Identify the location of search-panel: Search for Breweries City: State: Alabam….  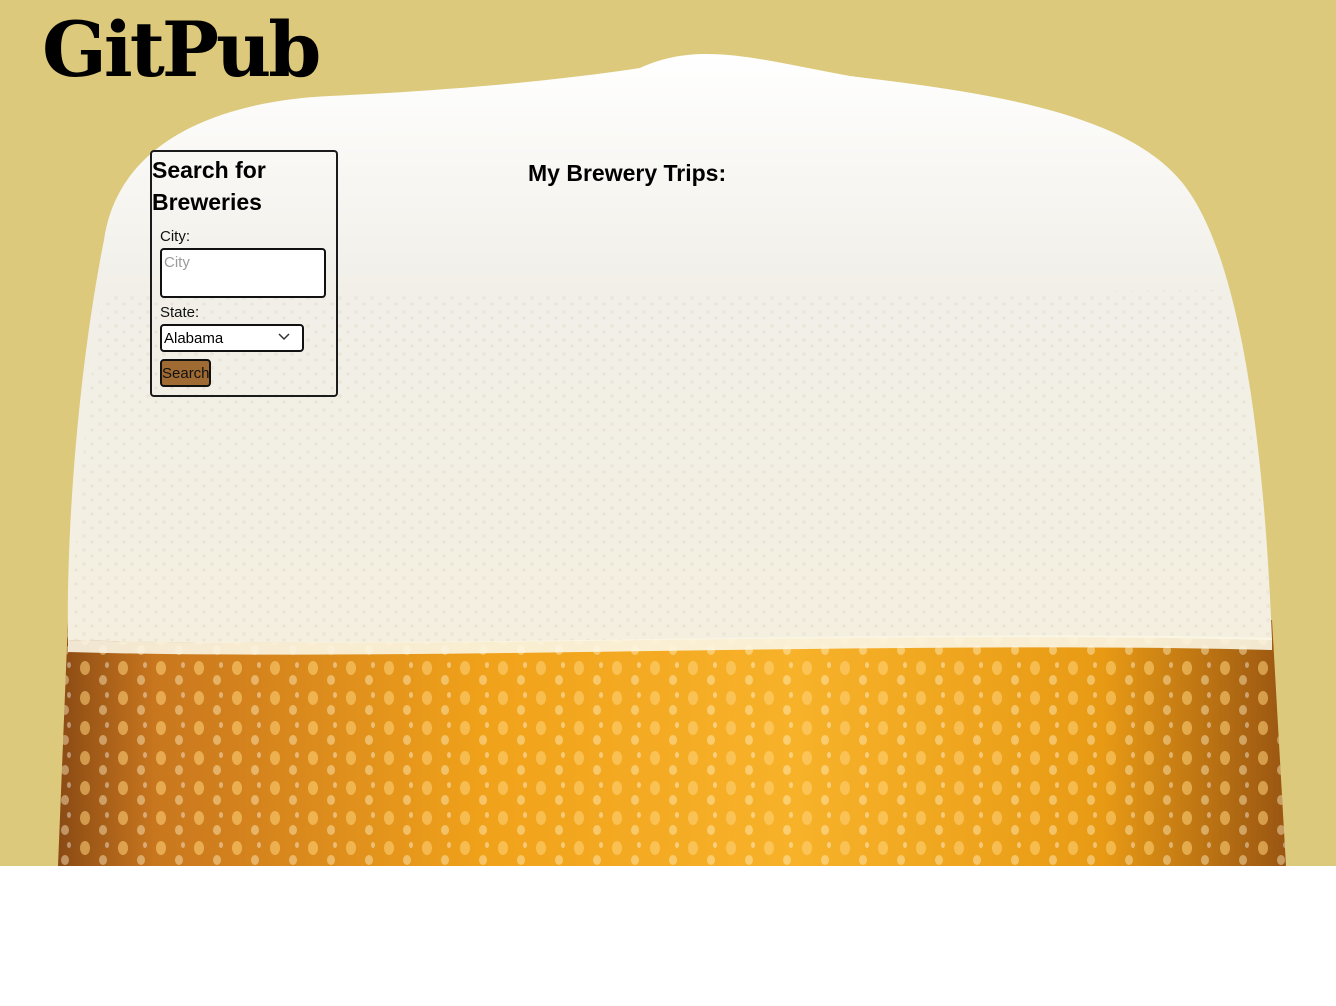
(244, 273).